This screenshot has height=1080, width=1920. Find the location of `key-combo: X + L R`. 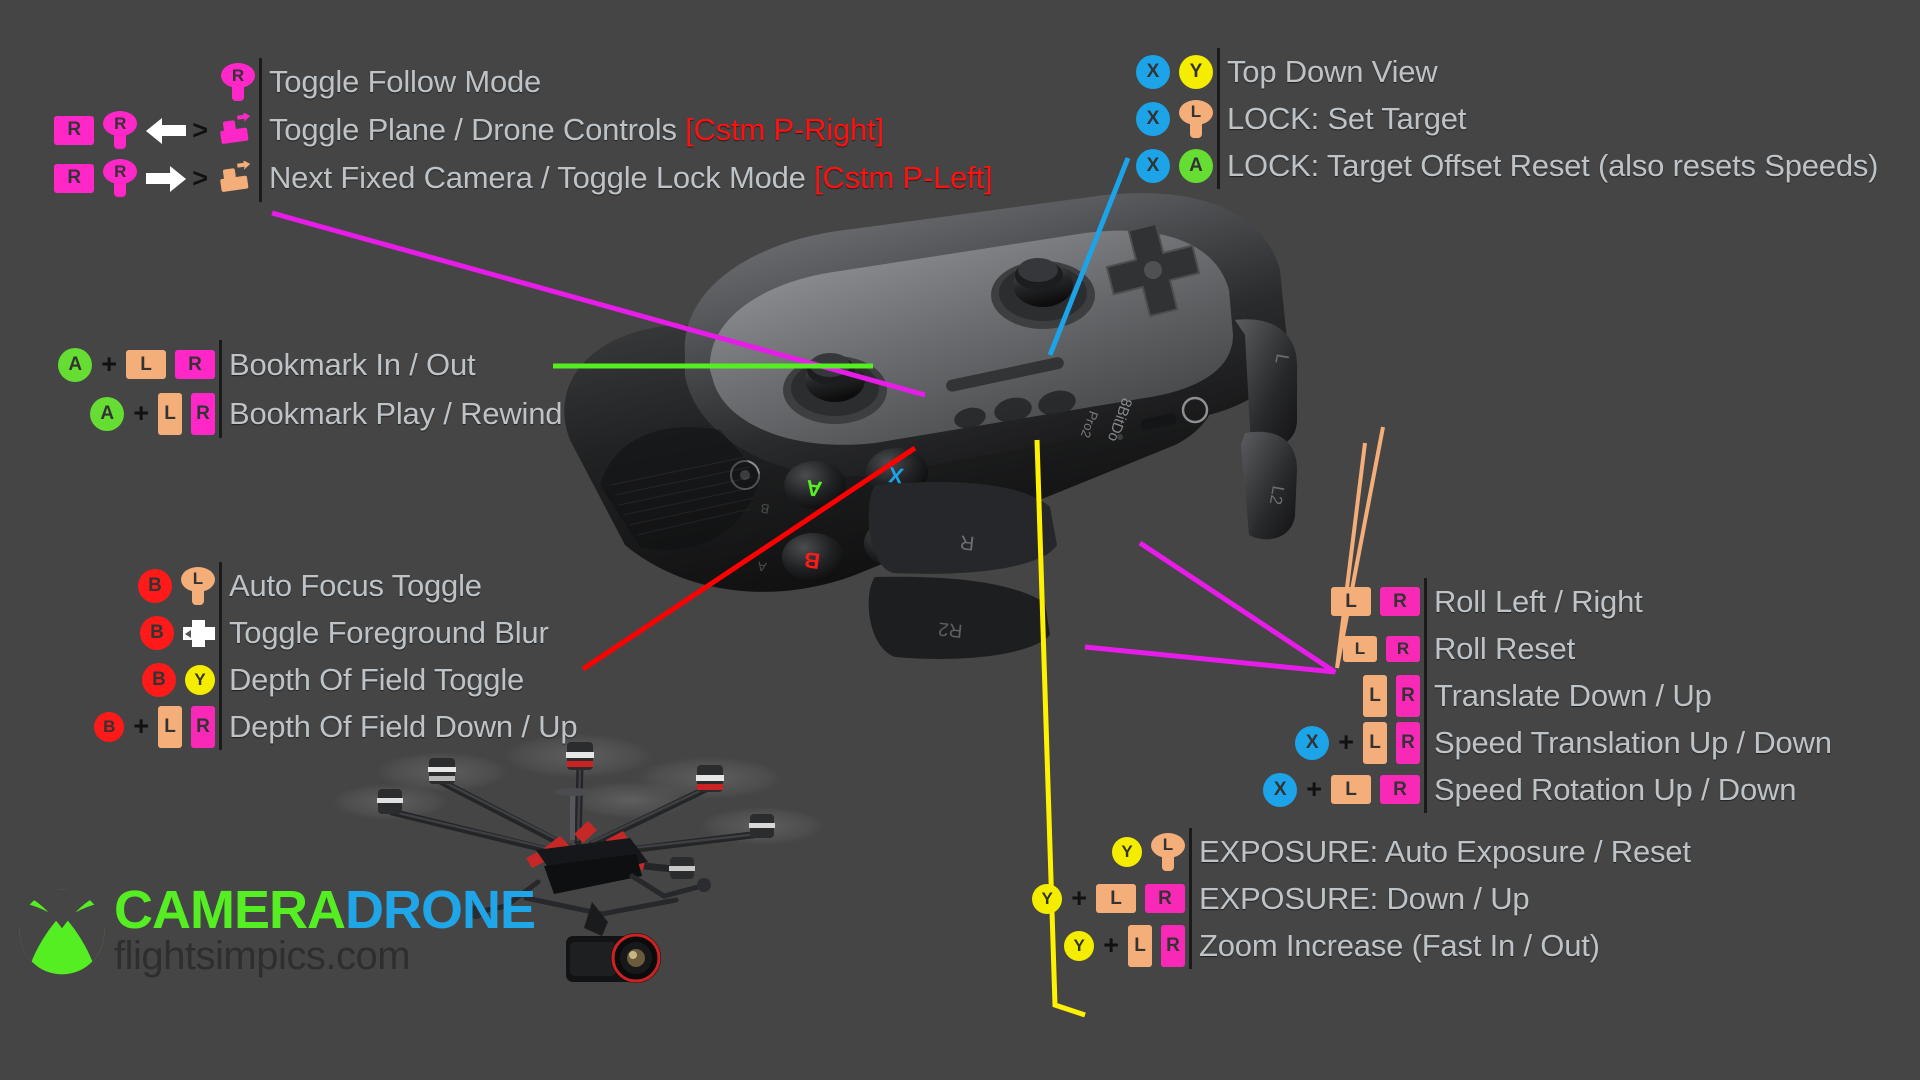

key-combo: X + L R is located at coordinates (1325, 789).